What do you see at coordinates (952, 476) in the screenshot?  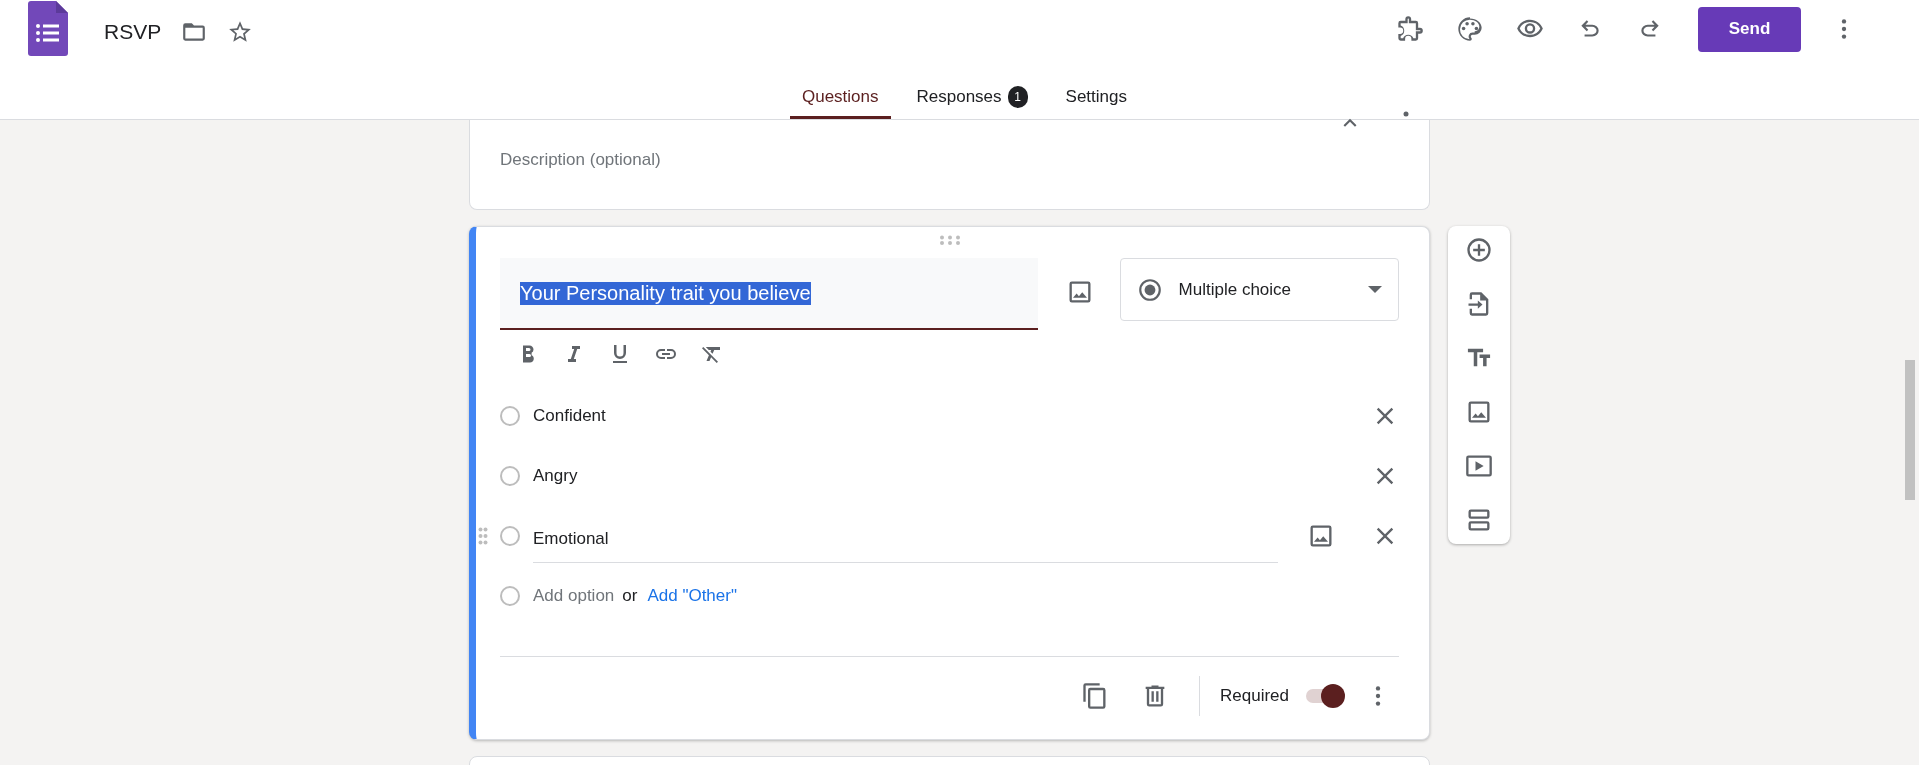 I see `option-field: Angry` at bounding box center [952, 476].